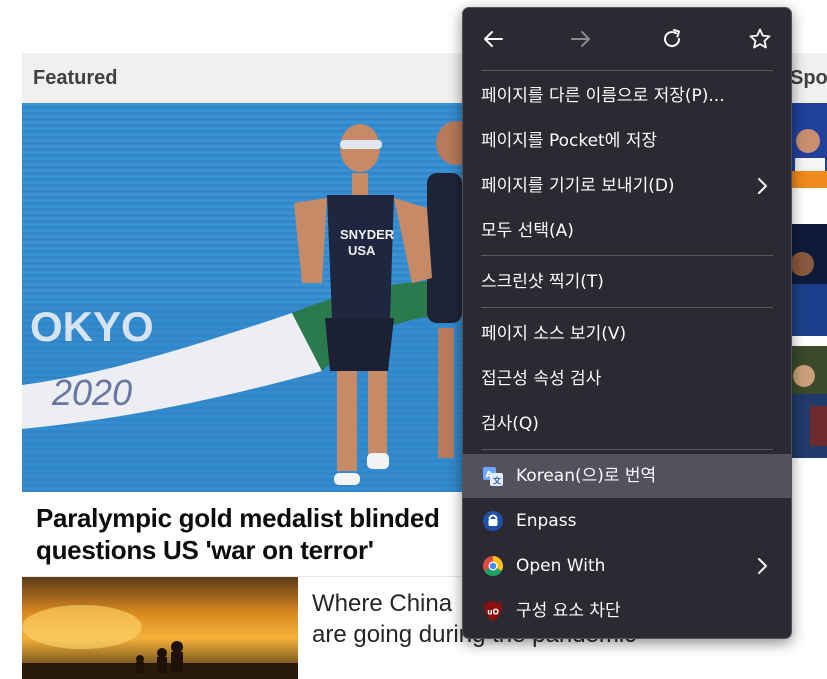  Describe the element at coordinates (627, 424) in the screenshot. I see `menu-item-inspect: 검사(Q)` at that location.